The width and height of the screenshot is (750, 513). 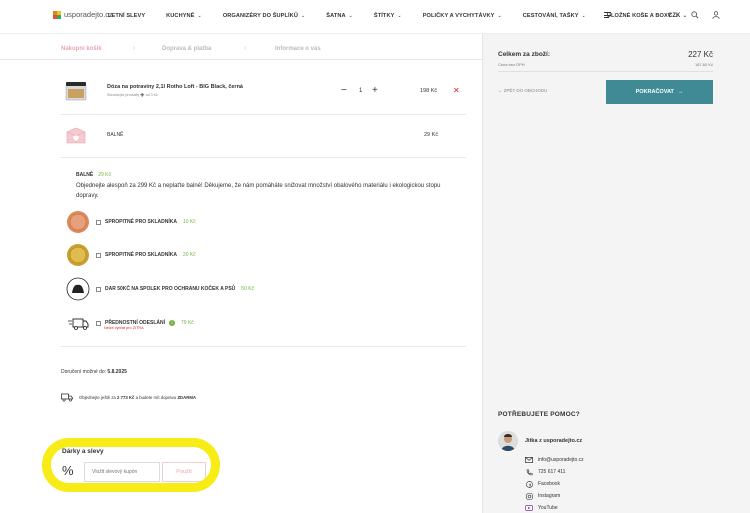 I want to click on option-price: 79 Kč, so click(x=187, y=323).